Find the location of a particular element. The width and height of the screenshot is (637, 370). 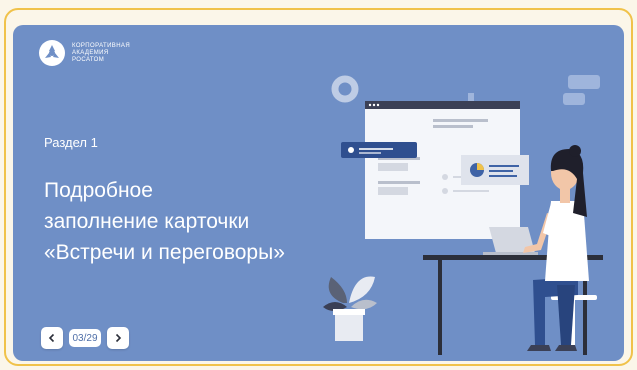

chart-card-illustration is located at coordinates (495, 170).